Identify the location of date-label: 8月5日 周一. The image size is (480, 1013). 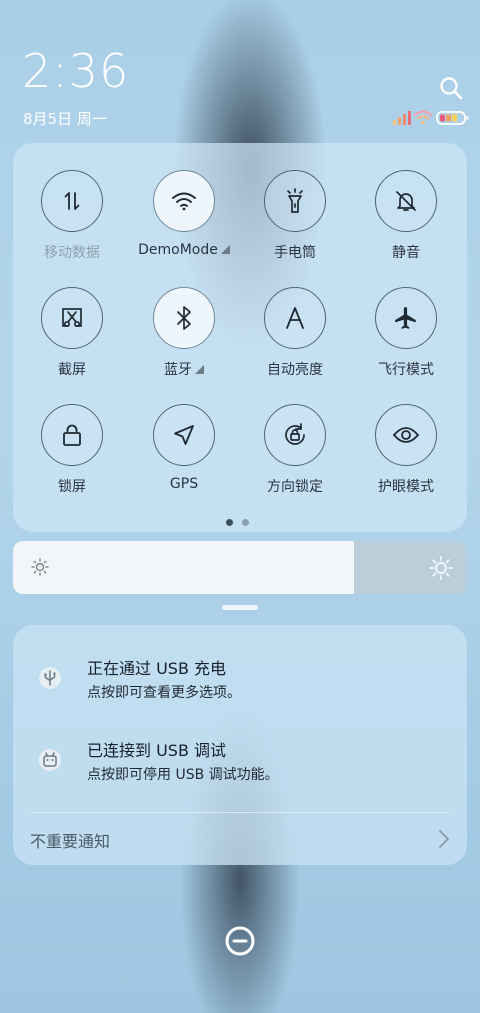
(65, 119).